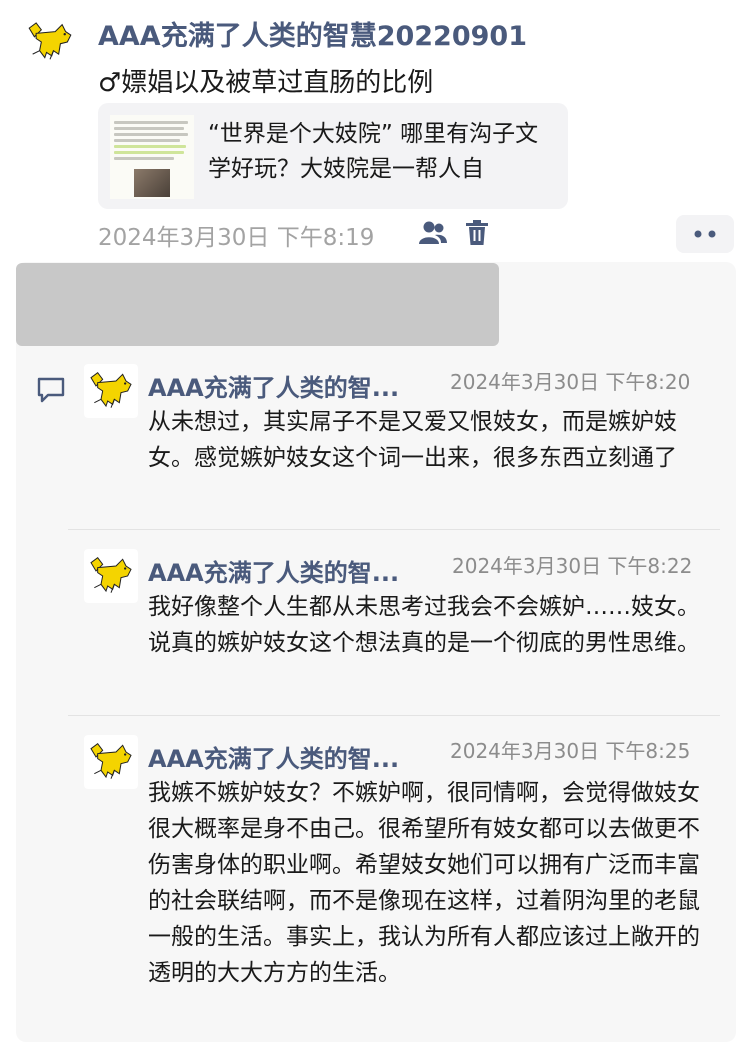 Image resolution: width=745 pixels, height=1042 pixels. I want to click on more-dots-icon, so click(705, 234).